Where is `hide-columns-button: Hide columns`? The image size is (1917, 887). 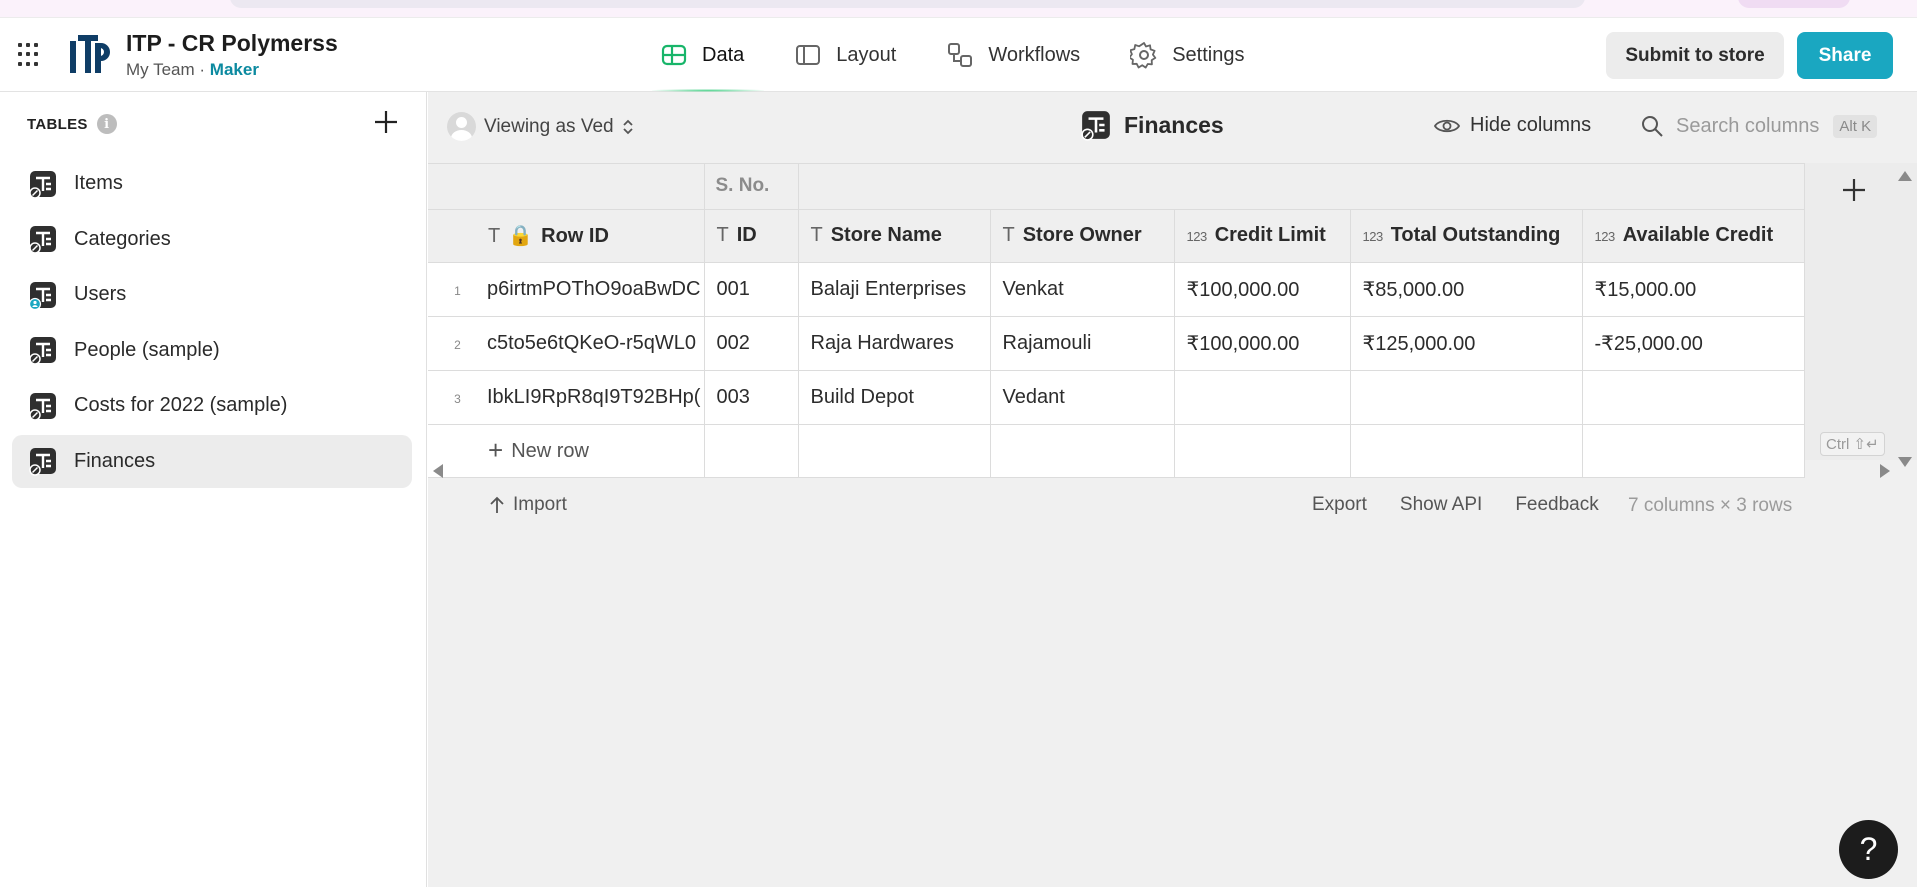 hide-columns-button: Hide columns is located at coordinates (1512, 125).